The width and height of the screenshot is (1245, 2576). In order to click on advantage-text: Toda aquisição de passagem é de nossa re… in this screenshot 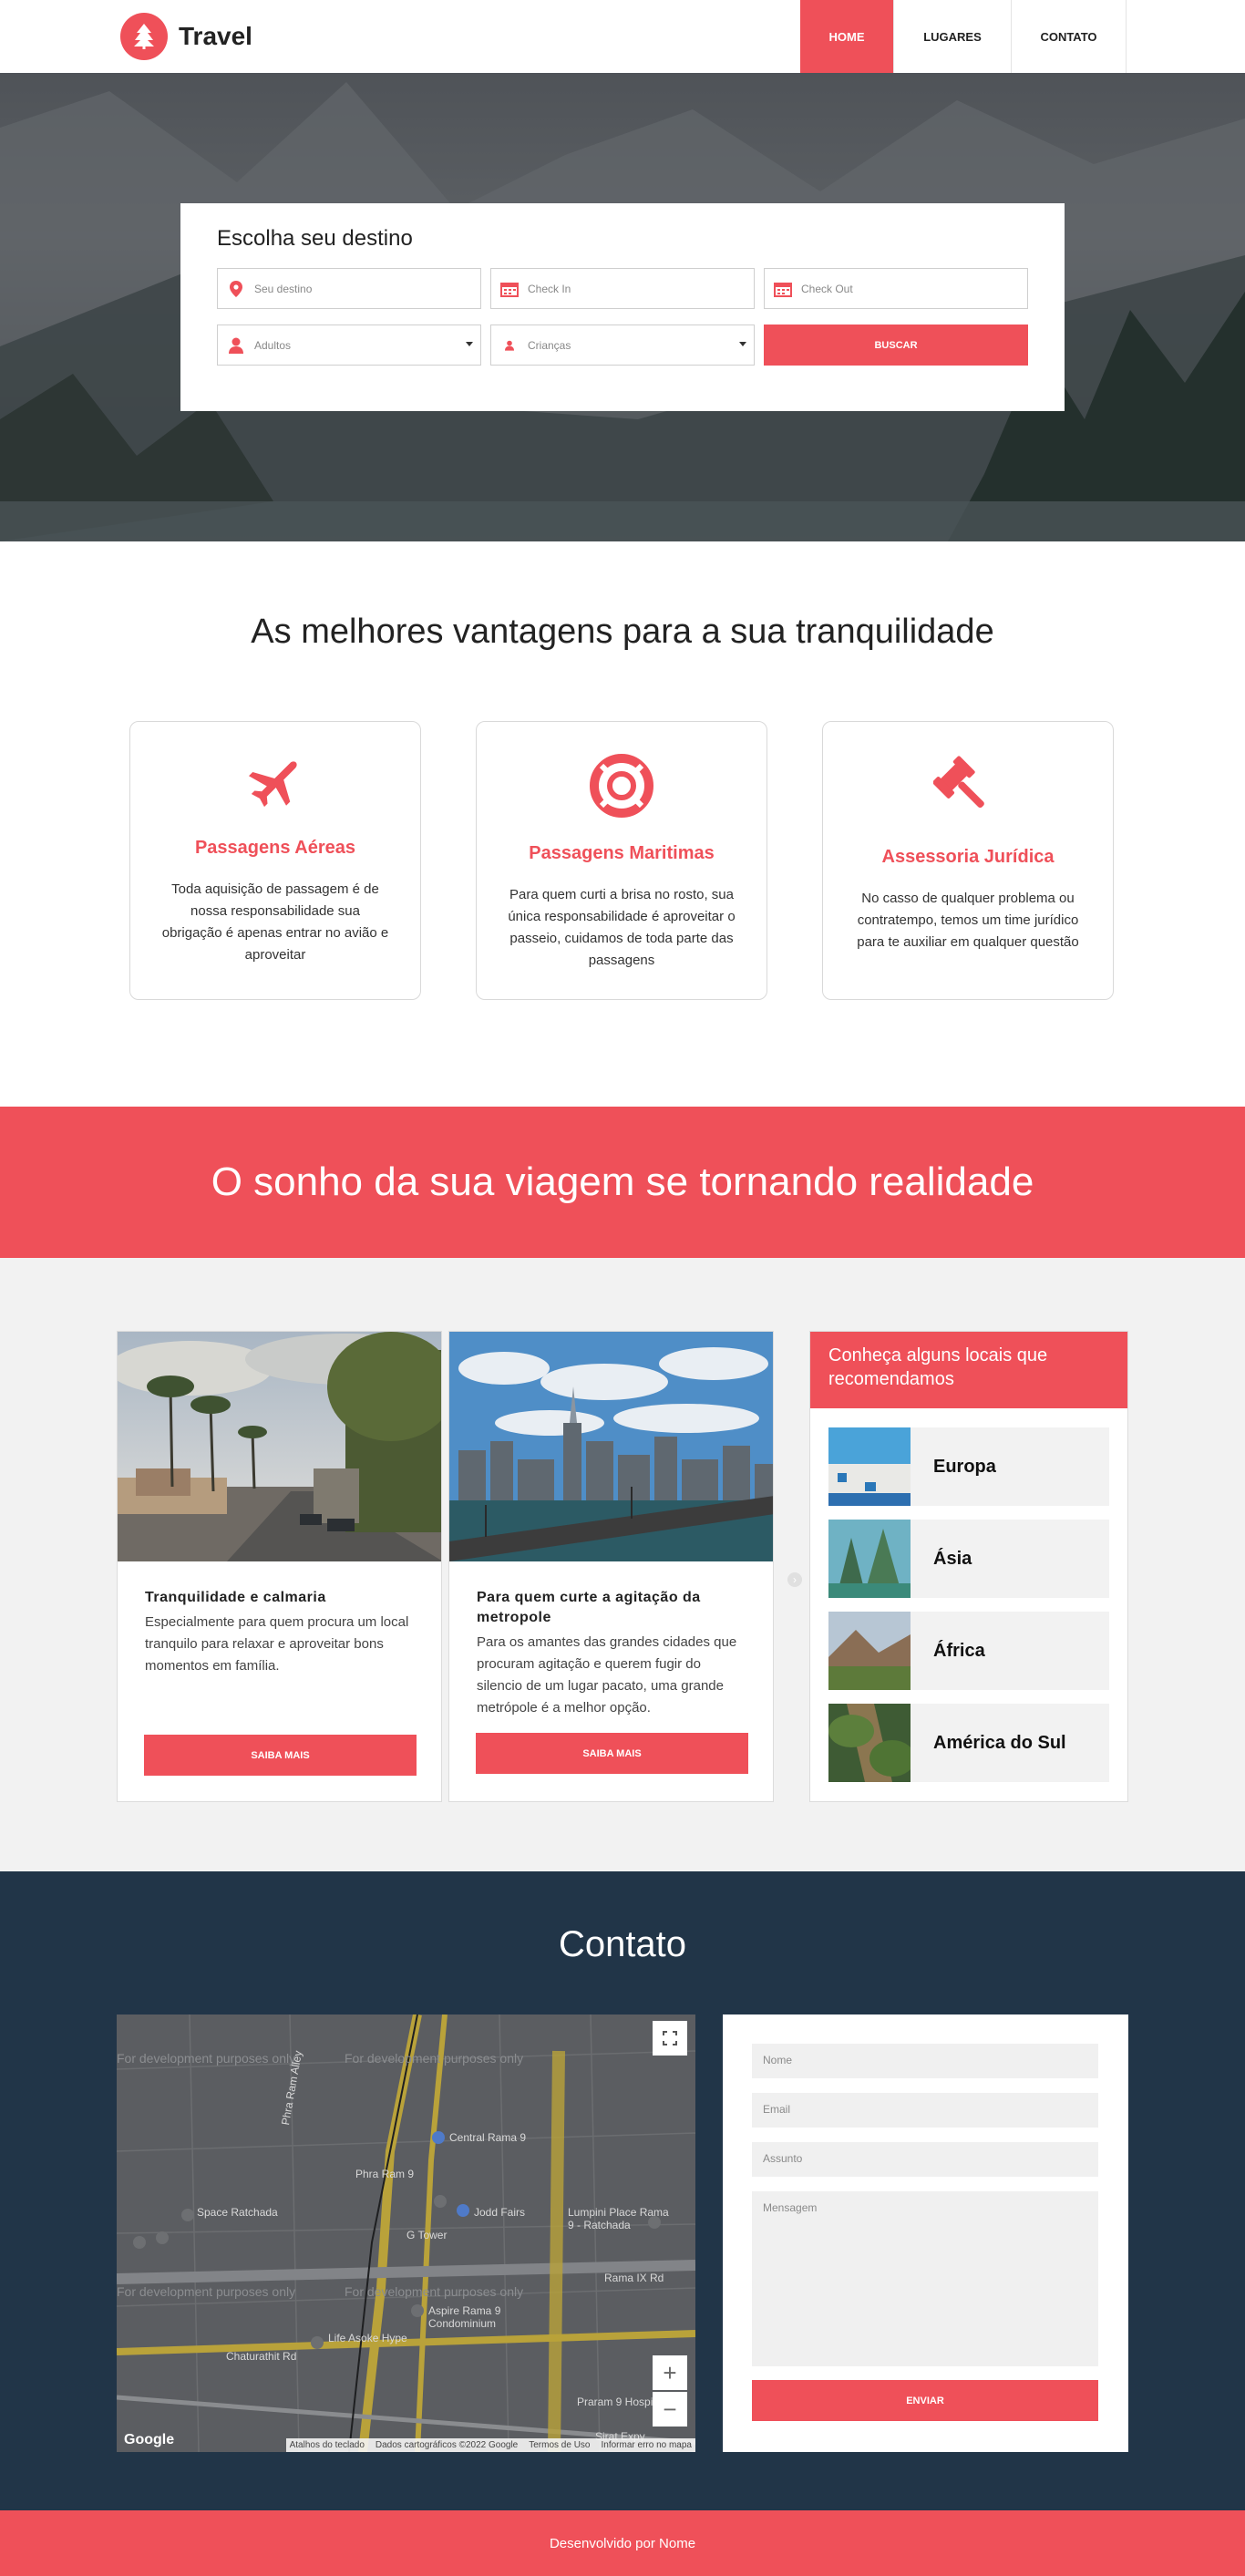, I will do `click(275, 922)`.